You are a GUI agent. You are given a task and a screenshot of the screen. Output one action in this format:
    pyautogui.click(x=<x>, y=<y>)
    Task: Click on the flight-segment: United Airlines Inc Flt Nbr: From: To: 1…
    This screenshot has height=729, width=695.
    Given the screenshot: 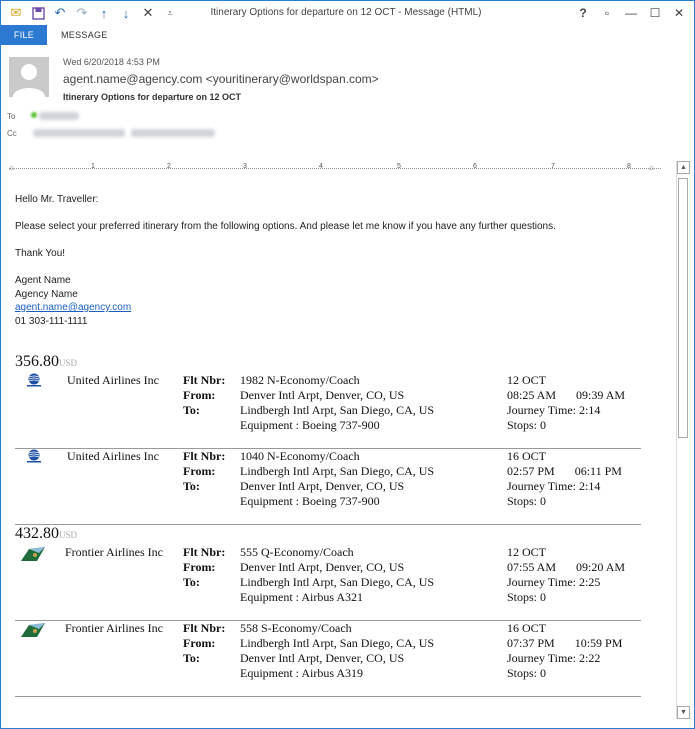 What is the action you would take?
    pyautogui.click(x=328, y=411)
    